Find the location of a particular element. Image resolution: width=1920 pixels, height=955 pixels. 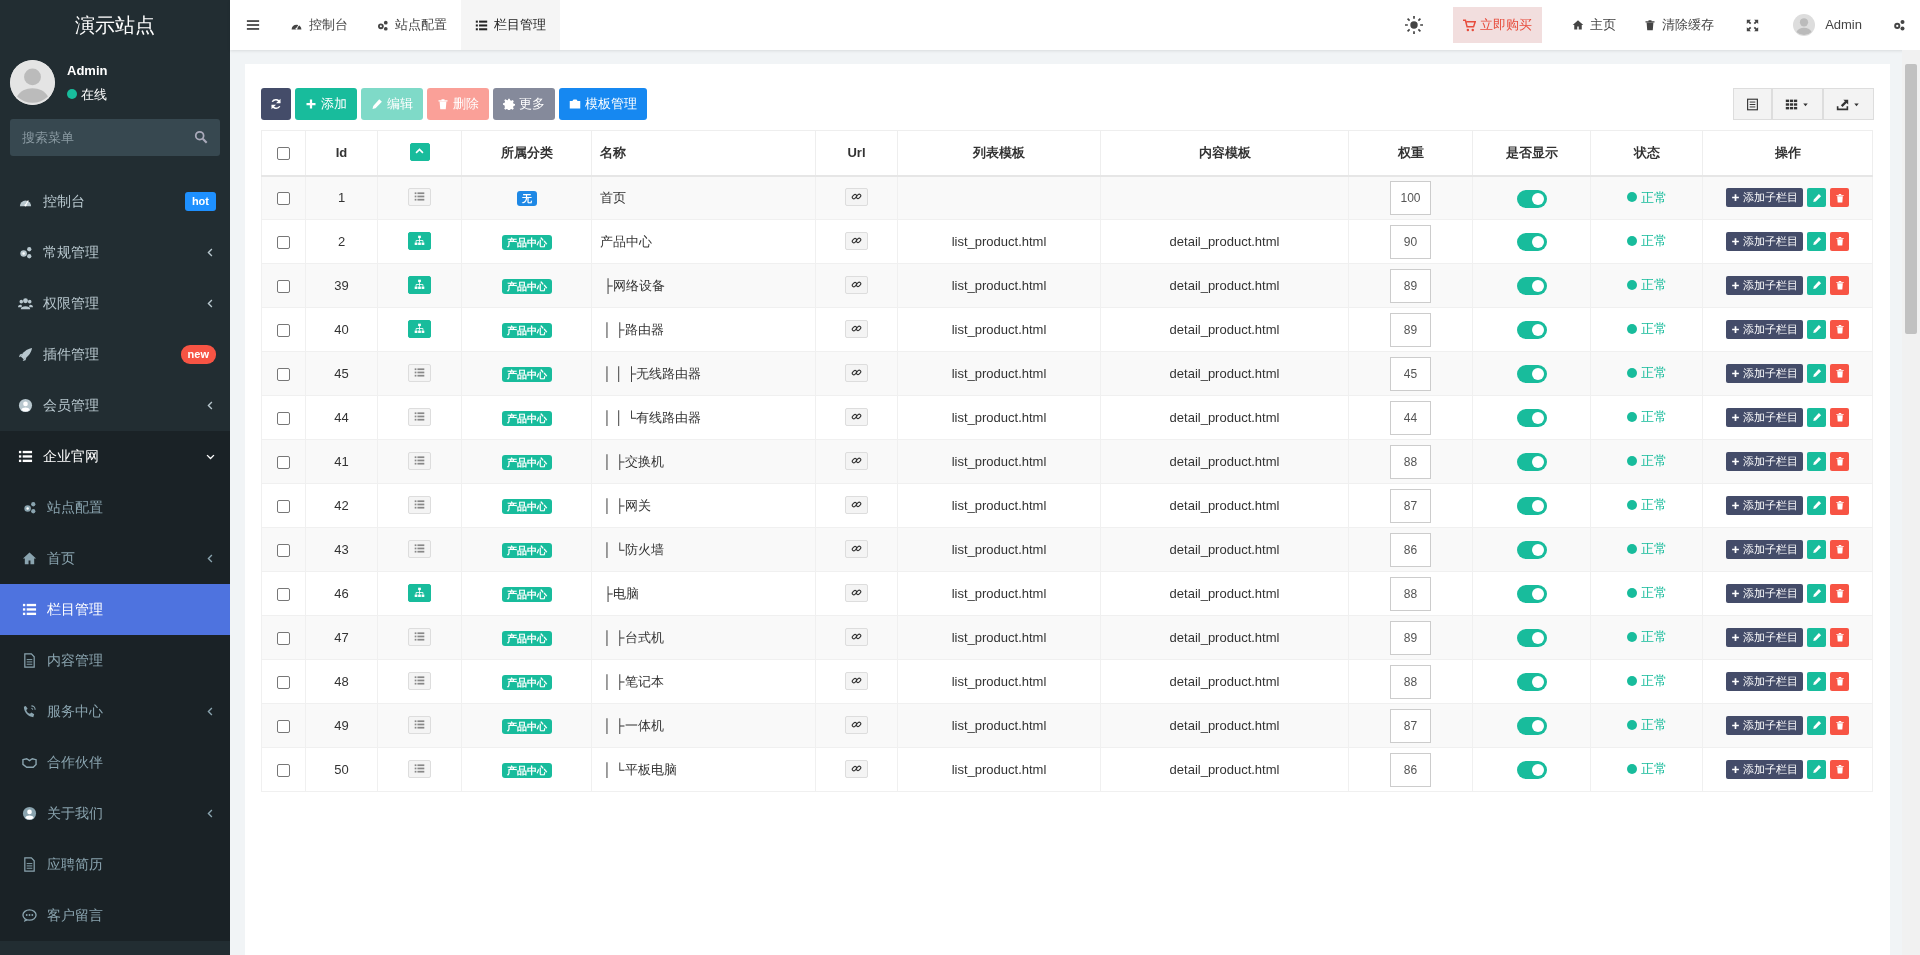

menu-item: 关于我们 is located at coordinates (115, 813).